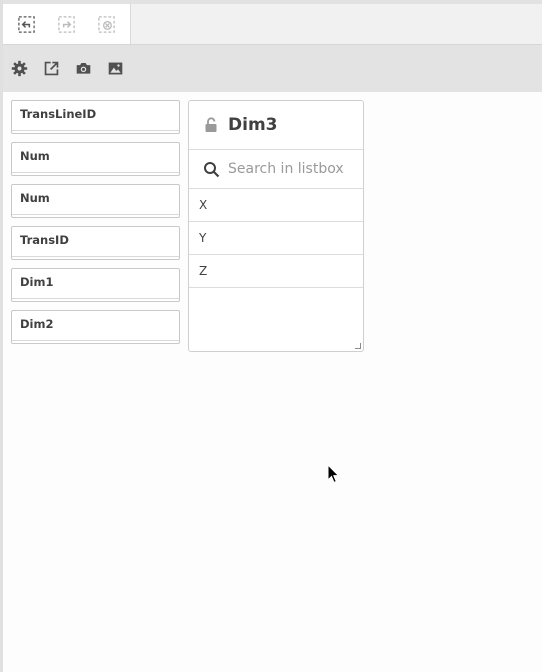 The height and width of the screenshot is (672, 542). I want to click on step-back-icon, so click(26, 24).